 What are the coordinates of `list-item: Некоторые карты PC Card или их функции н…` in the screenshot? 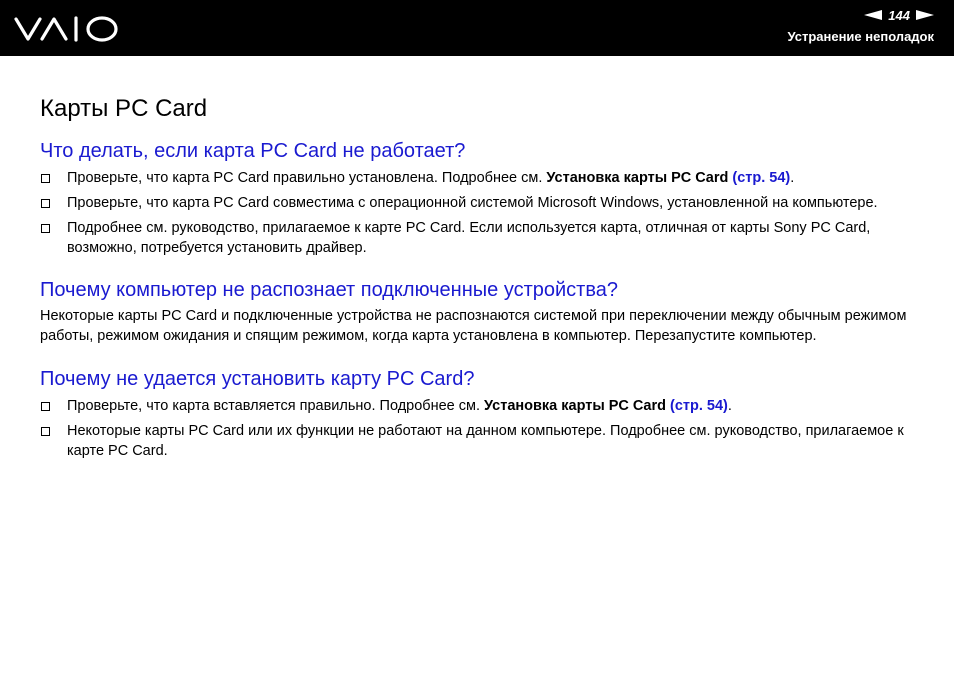 It's located at (480, 441).